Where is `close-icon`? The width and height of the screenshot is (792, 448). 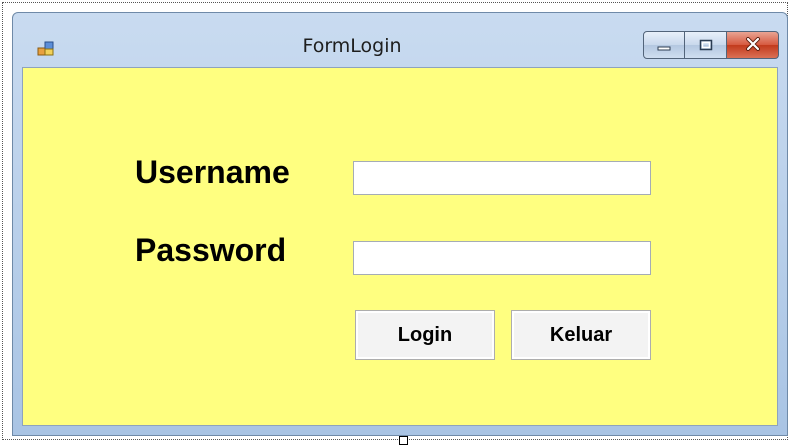
close-icon is located at coordinates (753, 45).